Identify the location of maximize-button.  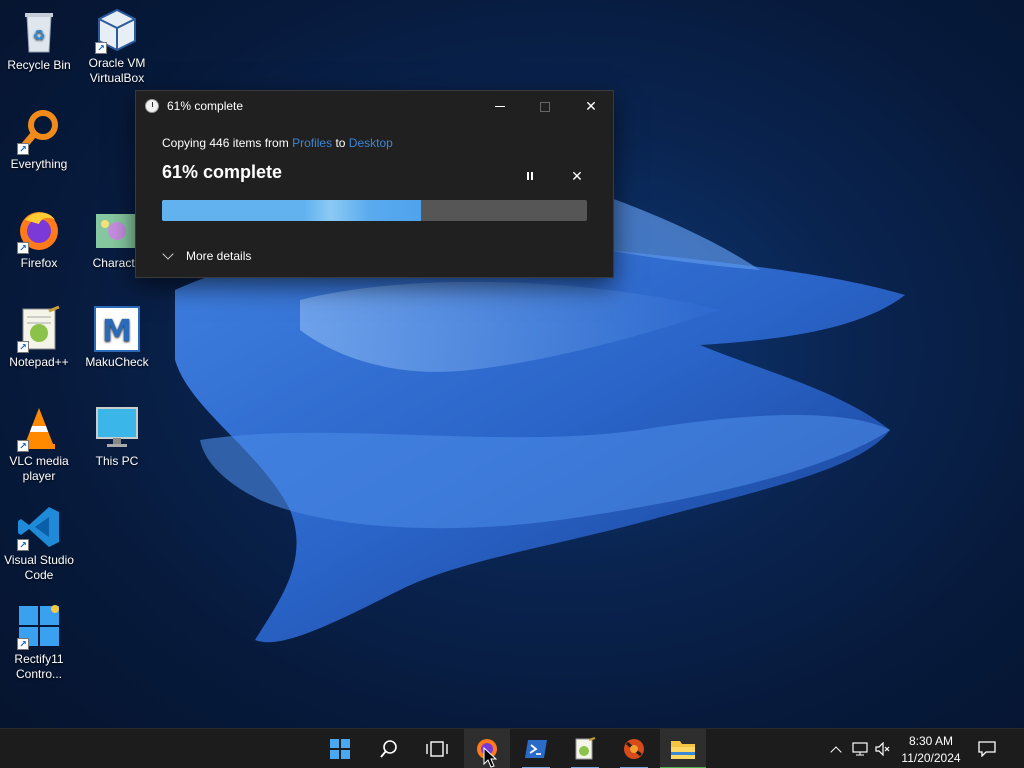
(545, 106).